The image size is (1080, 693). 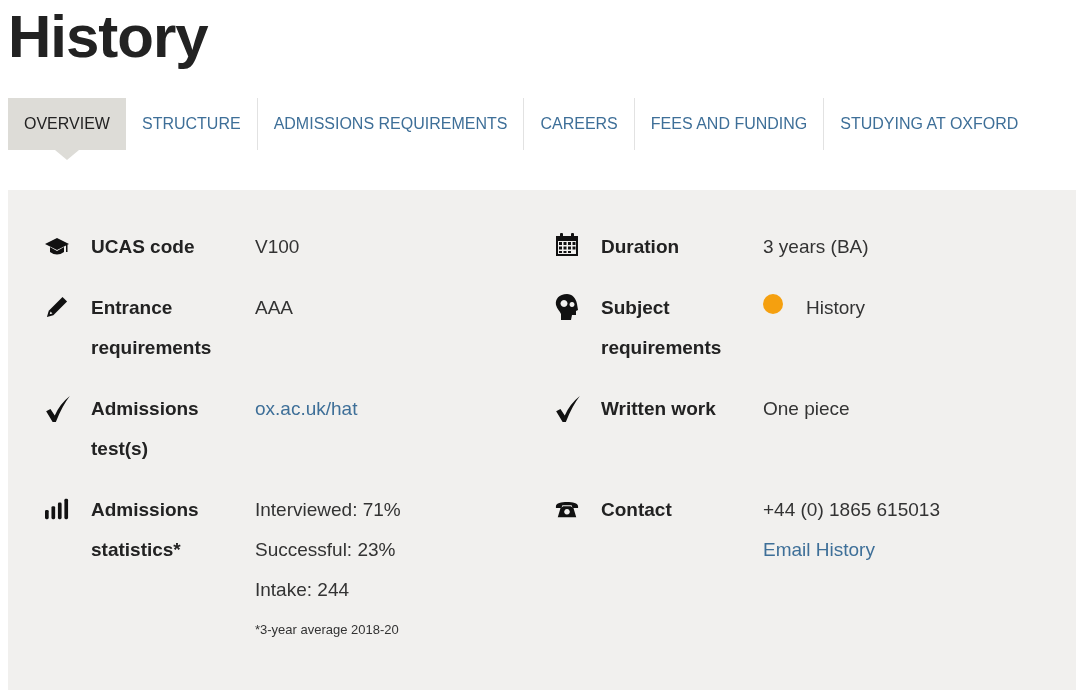 I want to click on fact-label: Written work, so click(x=658, y=408).